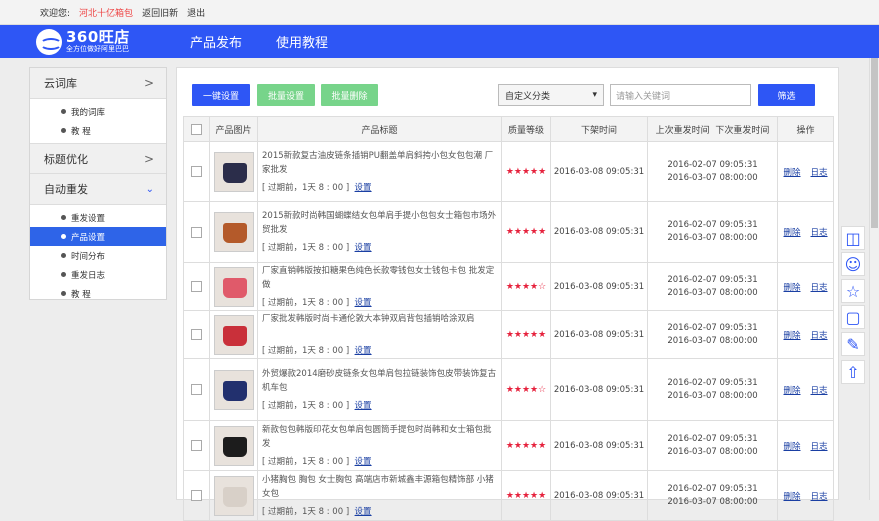  Describe the element at coordinates (98, 158) in the screenshot. I see `sidebar-section-title-optimize: 标题优化 >` at that location.